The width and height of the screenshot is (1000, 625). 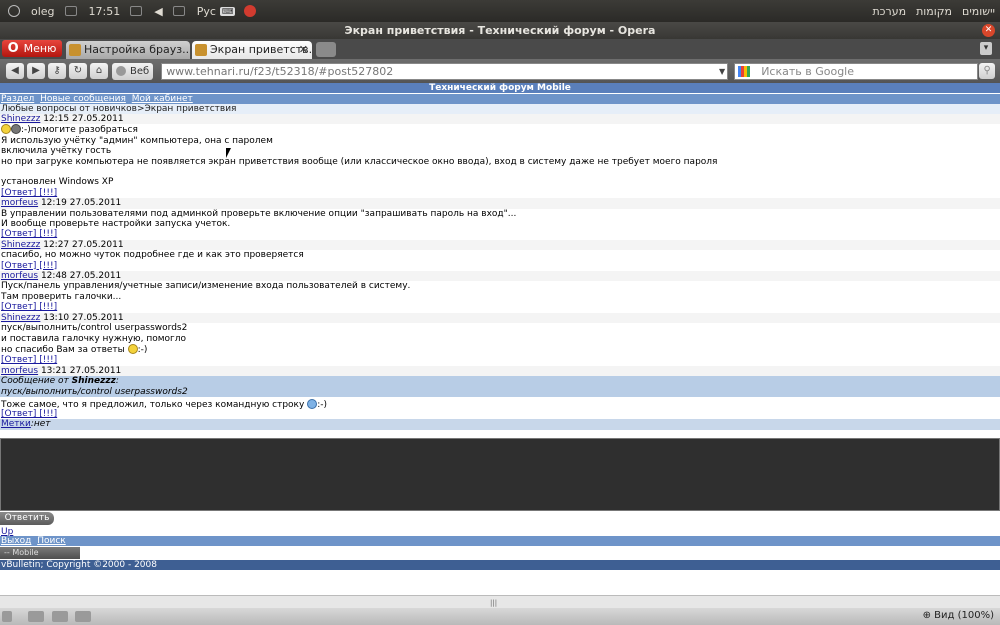 What do you see at coordinates (13, 48) in the screenshot?
I see `opera-logo-icon: O` at bounding box center [13, 48].